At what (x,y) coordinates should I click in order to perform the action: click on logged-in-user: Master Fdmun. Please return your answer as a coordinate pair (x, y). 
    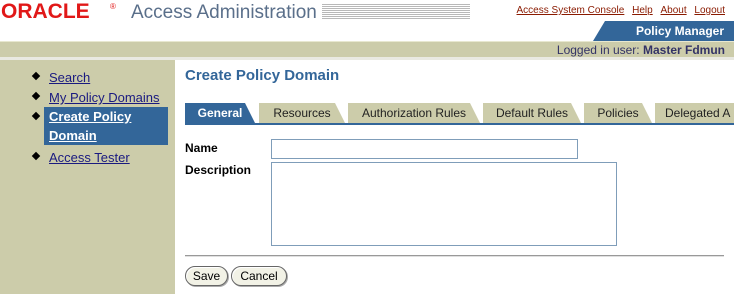
    Looking at the image, I should click on (683, 50).